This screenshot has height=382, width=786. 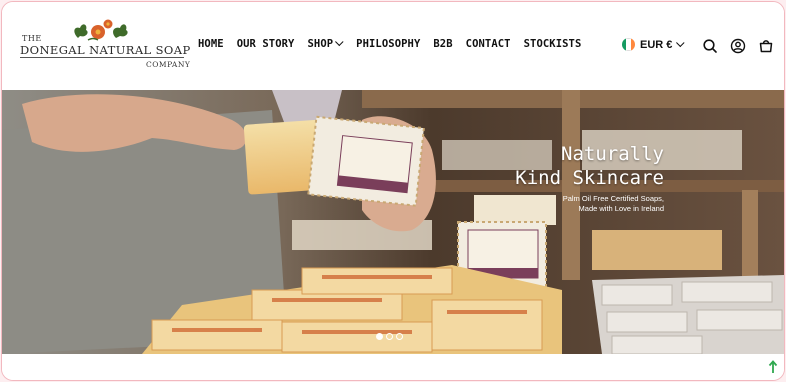 I want to click on nav-b2b-label: B2B, so click(x=443, y=44).